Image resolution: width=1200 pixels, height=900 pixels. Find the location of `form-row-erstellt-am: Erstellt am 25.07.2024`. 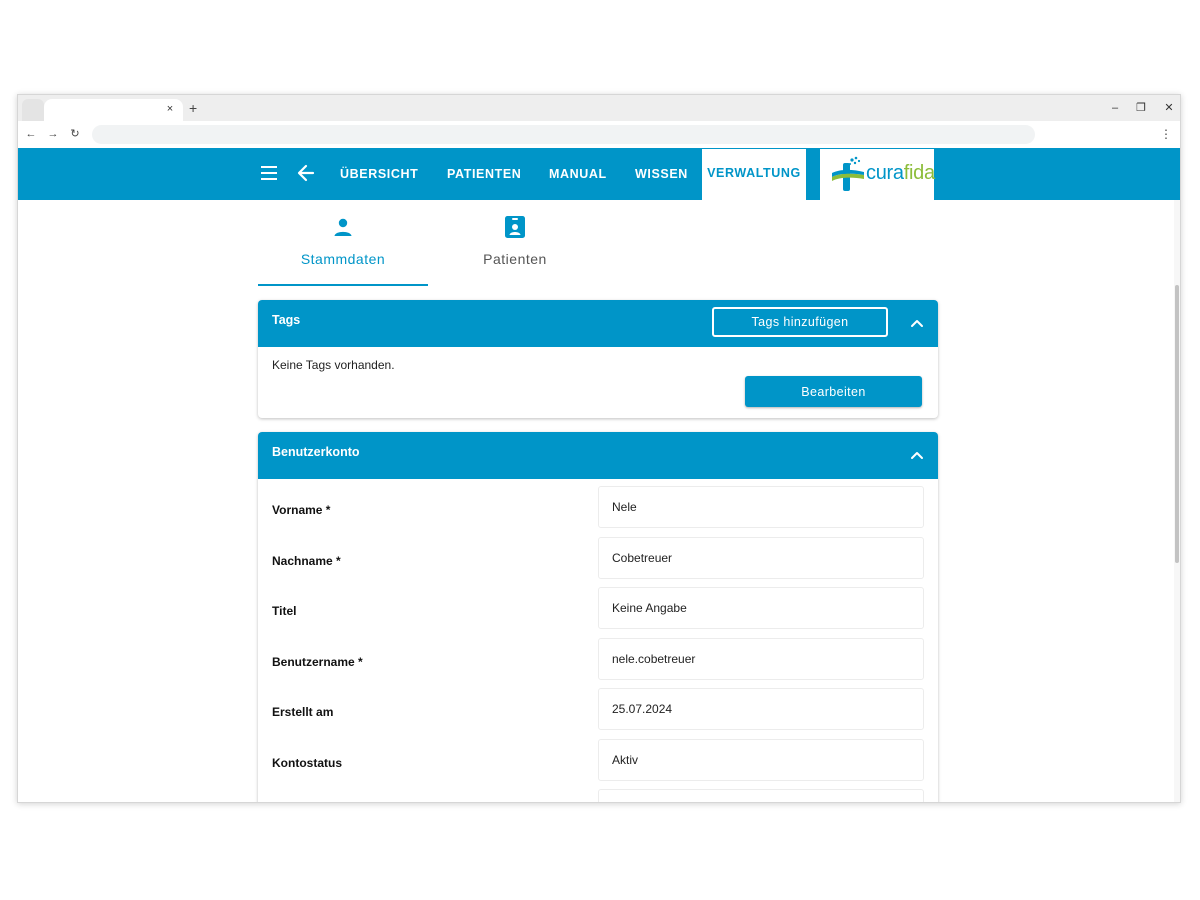

form-row-erstellt-am: Erstellt am 25.07.2024 is located at coordinates (598, 706).